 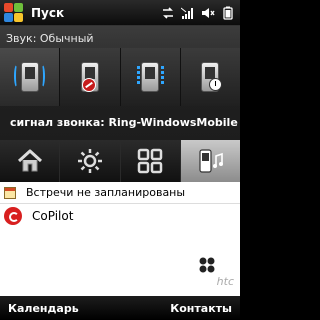 I want to click on start-logo, so click(x=14, y=13).